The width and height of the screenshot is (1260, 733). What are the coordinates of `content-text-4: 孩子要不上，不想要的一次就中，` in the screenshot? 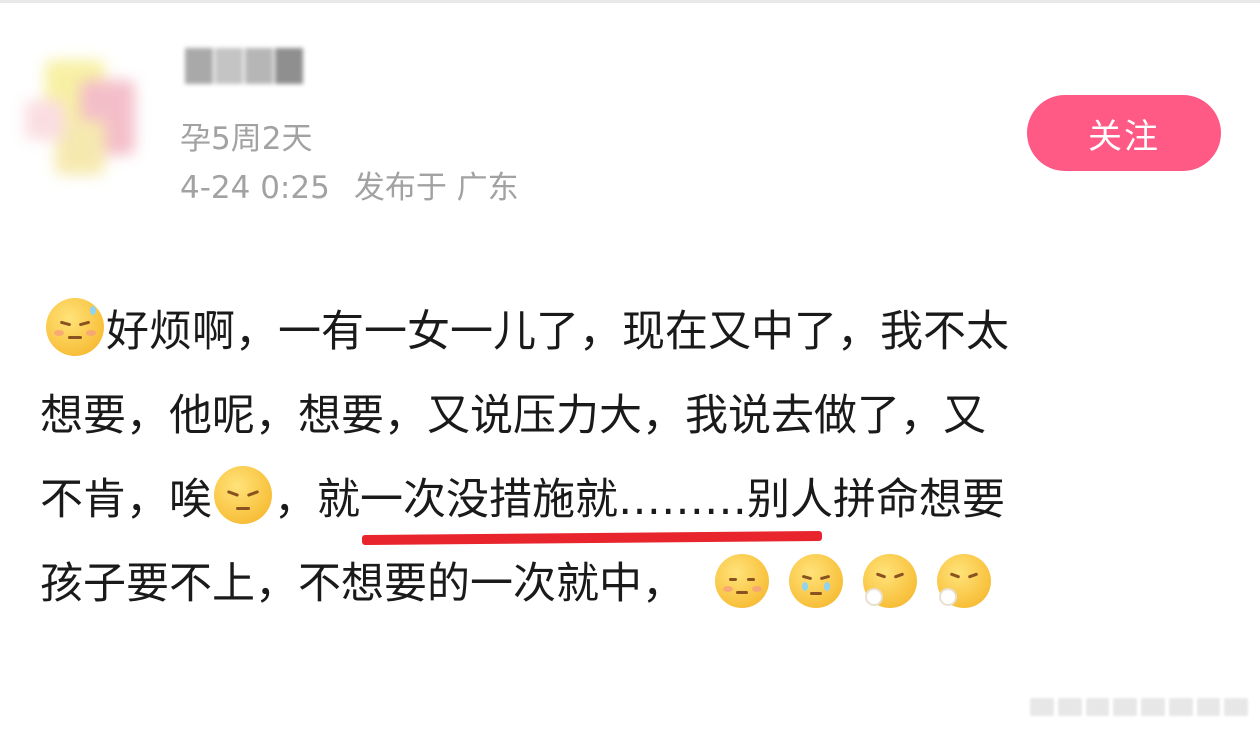 It's located at (362, 584).